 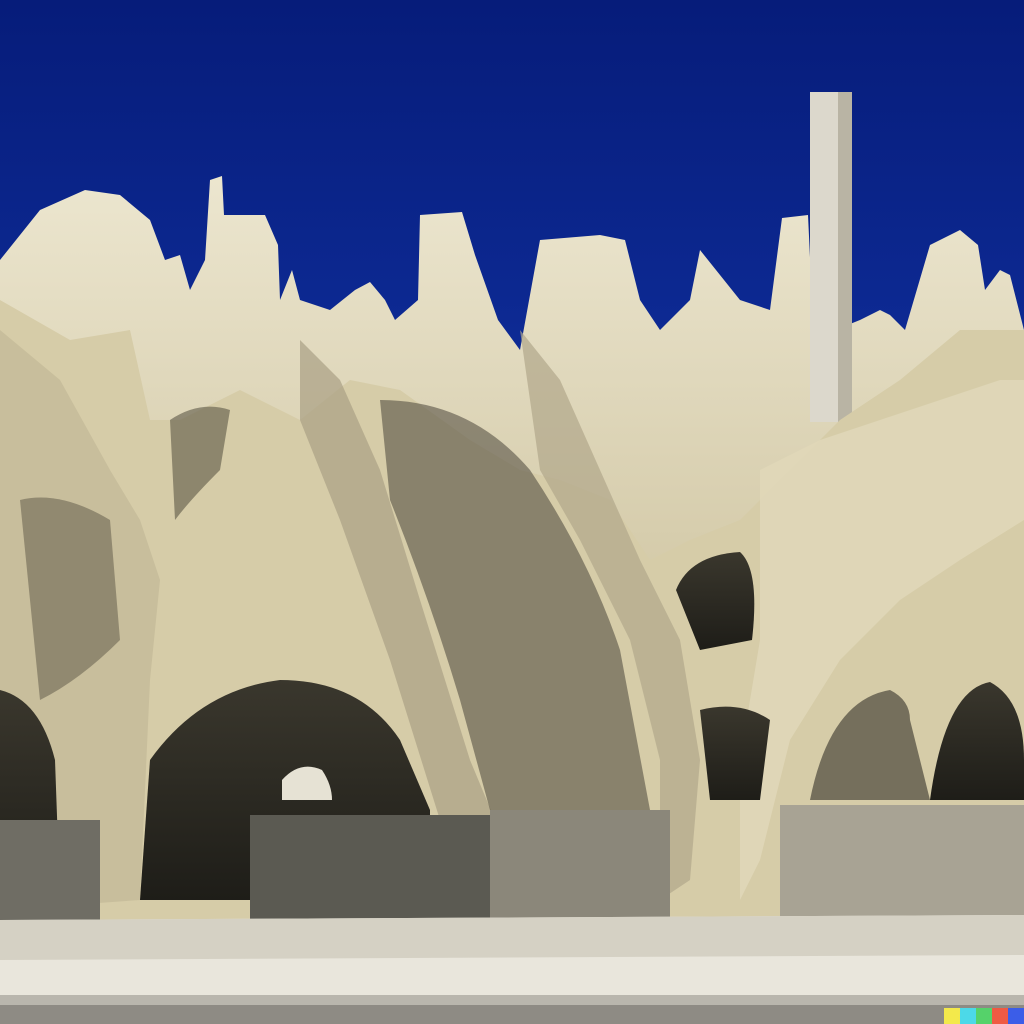 I want to click on watermark-swatch-red, so click(x=1000, y=1016).